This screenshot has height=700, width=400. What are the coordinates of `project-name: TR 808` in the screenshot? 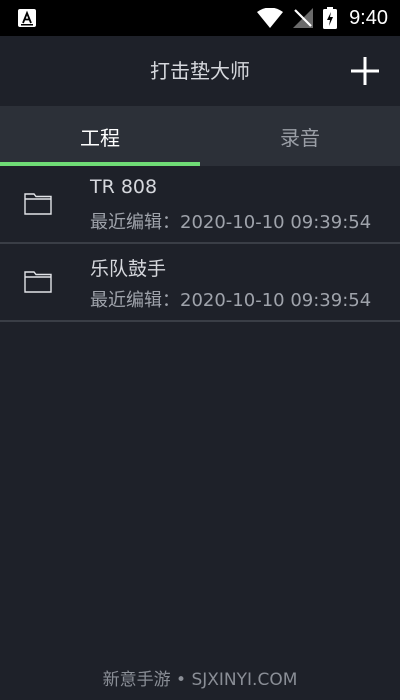 It's located at (124, 187).